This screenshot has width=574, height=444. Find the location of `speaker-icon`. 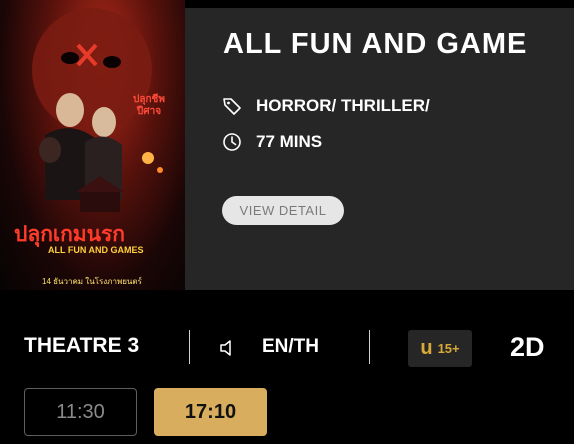

speaker-icon is located at coordinates (228, 350).